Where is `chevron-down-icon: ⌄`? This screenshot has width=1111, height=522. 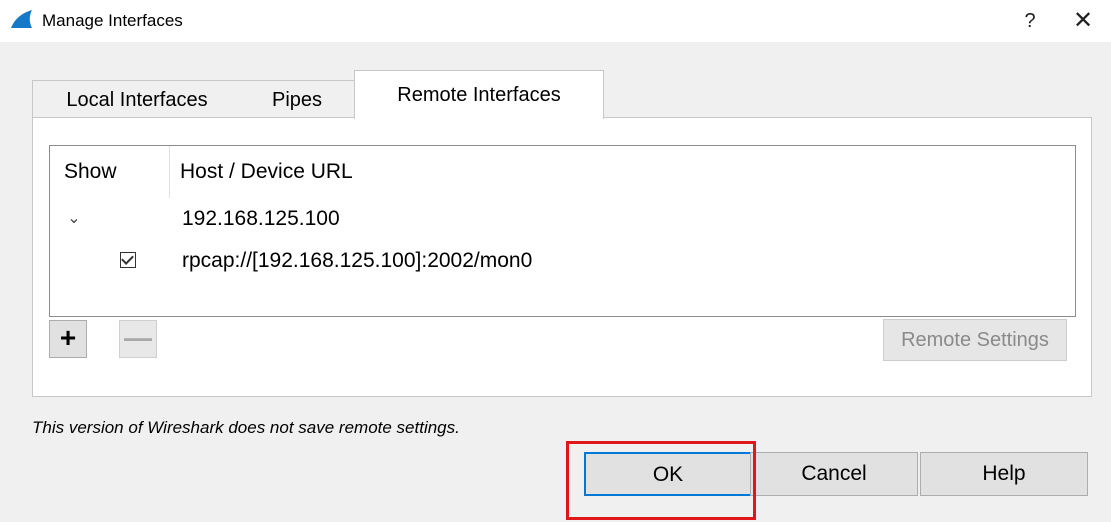
chevron-down-icon: ⌄ is located at coordinates (74, 219).